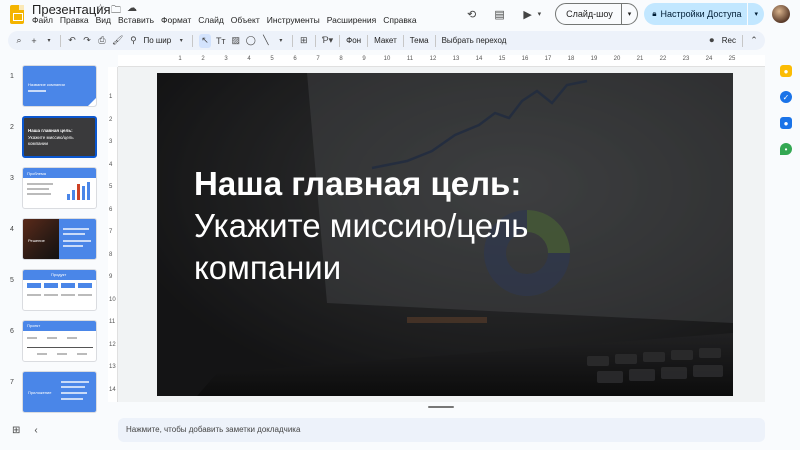  What do you see at coordinates (358, 183) in the screenshot?
I see `slide-title-bold: Наша главная цель:` at bounding box center [358, 183].